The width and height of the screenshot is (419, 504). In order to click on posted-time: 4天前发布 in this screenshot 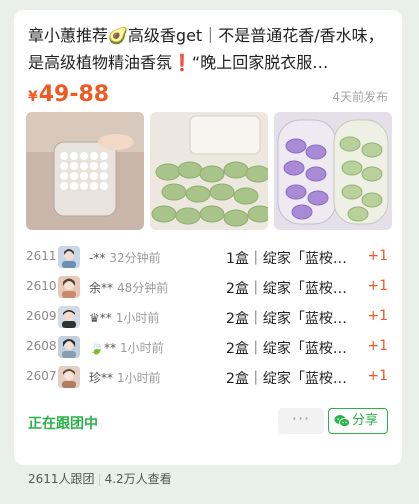, I will do `click(360, 97)`.